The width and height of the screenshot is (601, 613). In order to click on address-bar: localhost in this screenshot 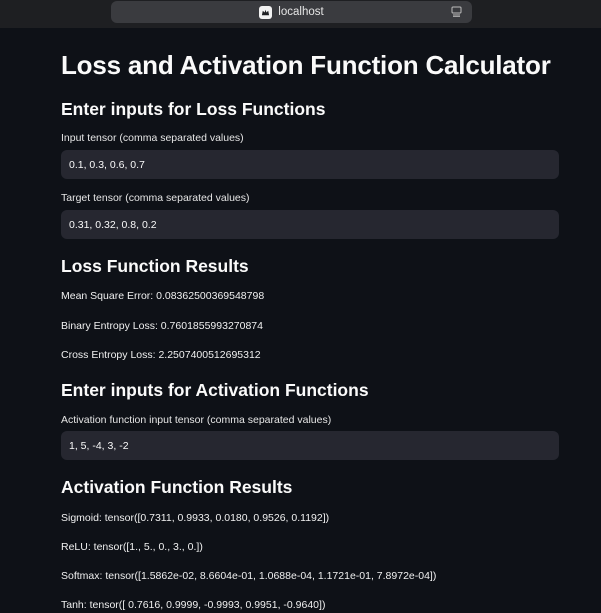, I will do `click(291, 12)`.